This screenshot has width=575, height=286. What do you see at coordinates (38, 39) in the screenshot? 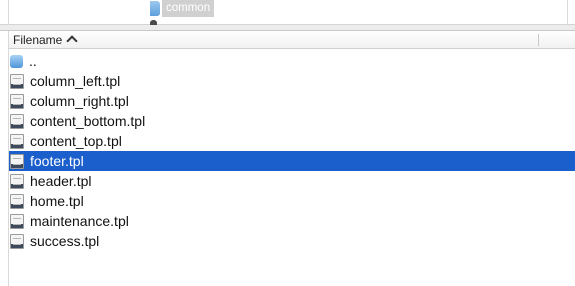
I see `filename-column-label: Filename` at bounding box center [38, 39].